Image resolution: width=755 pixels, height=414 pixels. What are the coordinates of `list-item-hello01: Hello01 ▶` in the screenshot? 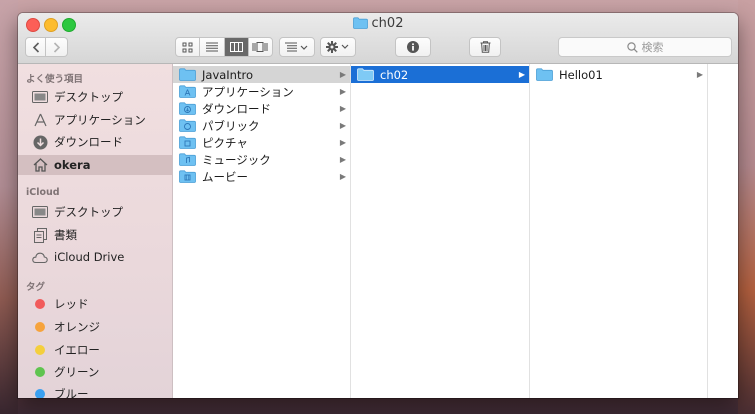 It's located at (618, 74).